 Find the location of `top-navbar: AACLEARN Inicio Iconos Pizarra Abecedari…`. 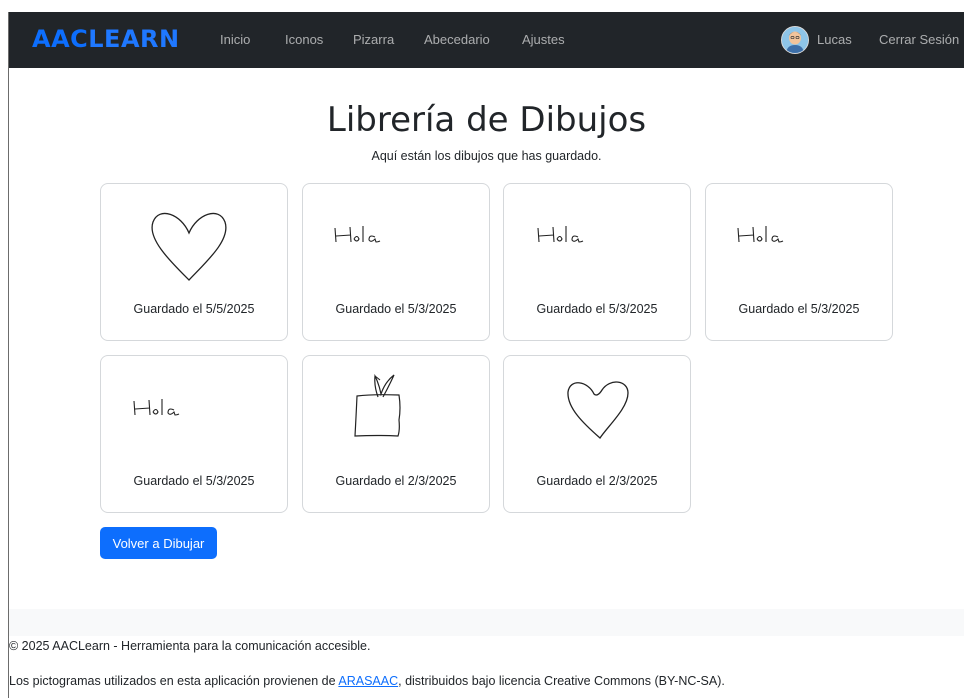

top-navbar: AACLEARN Inicio Iconos Pizarra Abecedari… is located at coordinates (486, 40).